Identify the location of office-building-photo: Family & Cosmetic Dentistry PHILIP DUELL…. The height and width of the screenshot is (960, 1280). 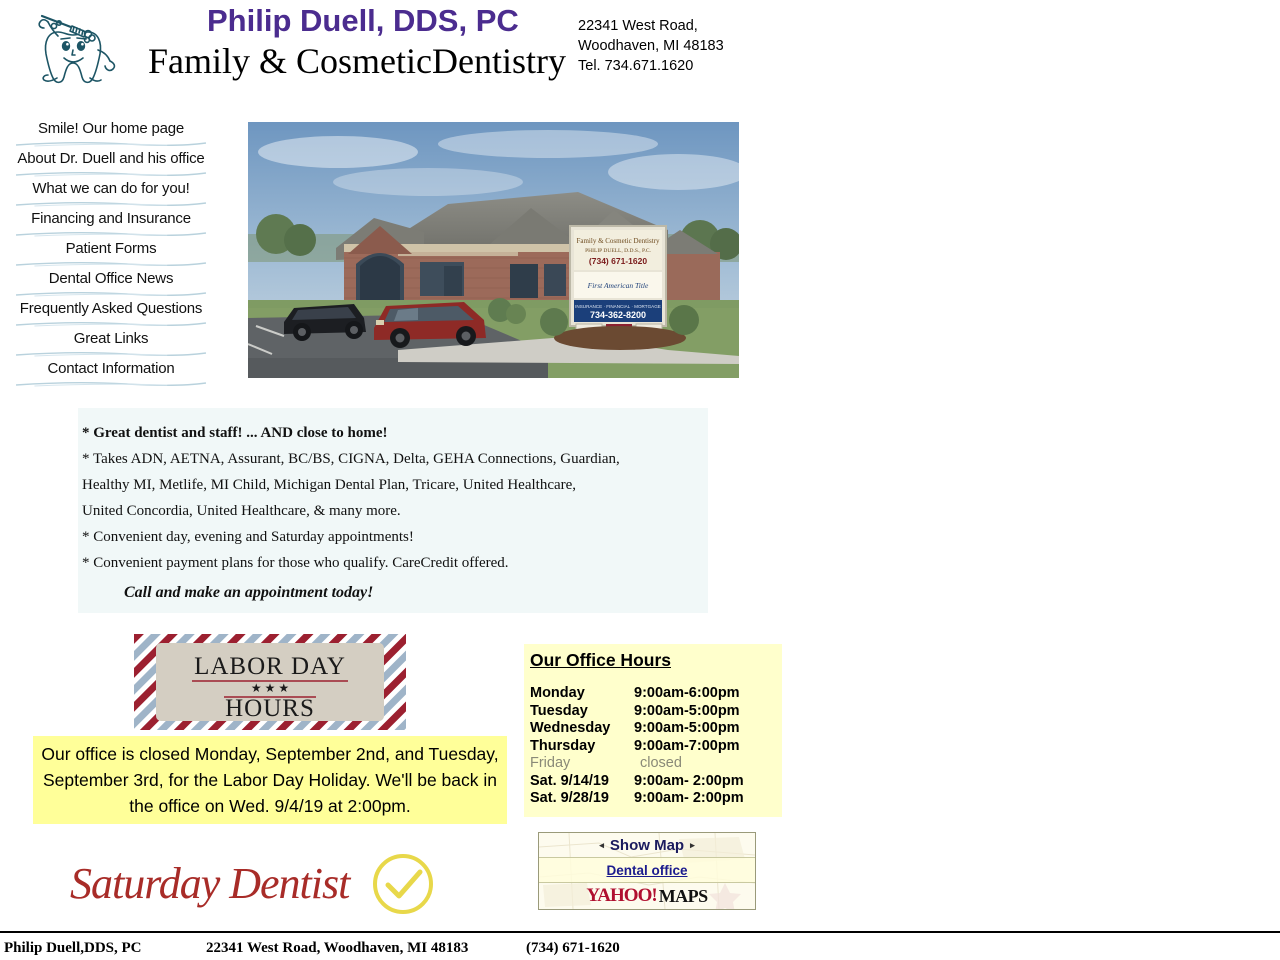
(493, 250).